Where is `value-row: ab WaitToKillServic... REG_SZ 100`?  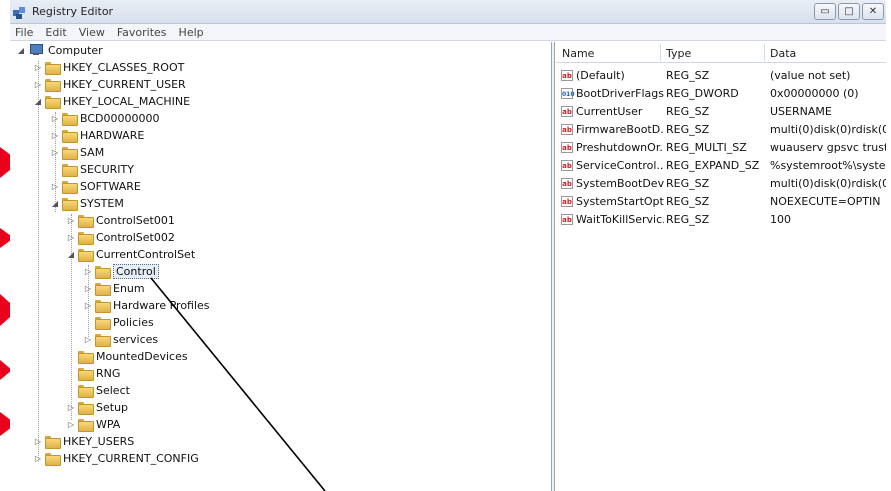 value-row: ab WaitToKillServic... REG_SZ 100 is located at coordinates (721, 219).